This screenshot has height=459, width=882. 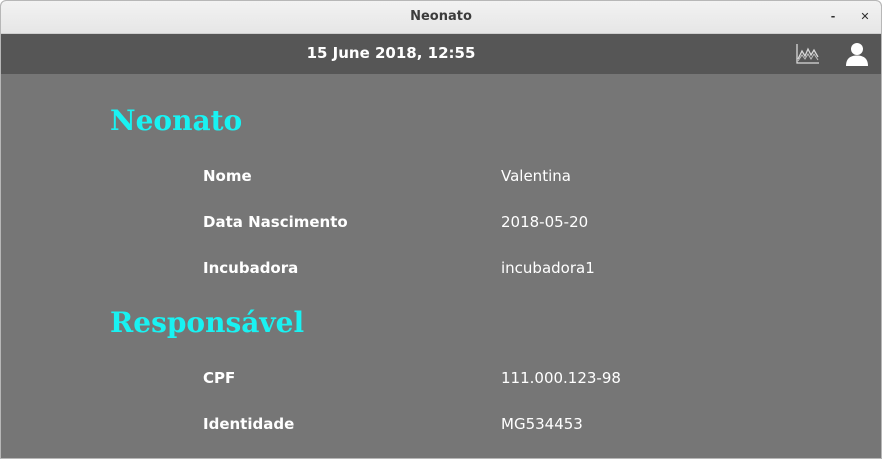 I want to click on responsavel-section-title: Responsável, so click(x=207, y=322).